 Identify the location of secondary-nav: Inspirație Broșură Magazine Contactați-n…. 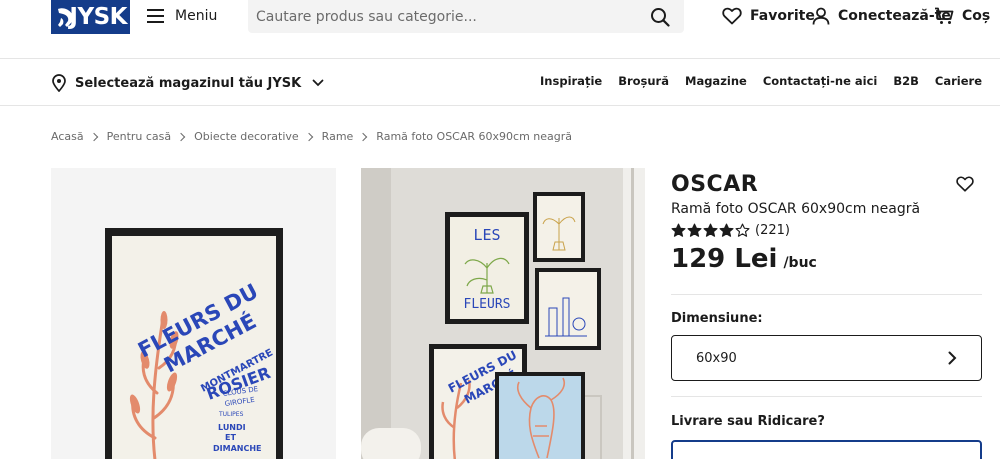
(761, 81).